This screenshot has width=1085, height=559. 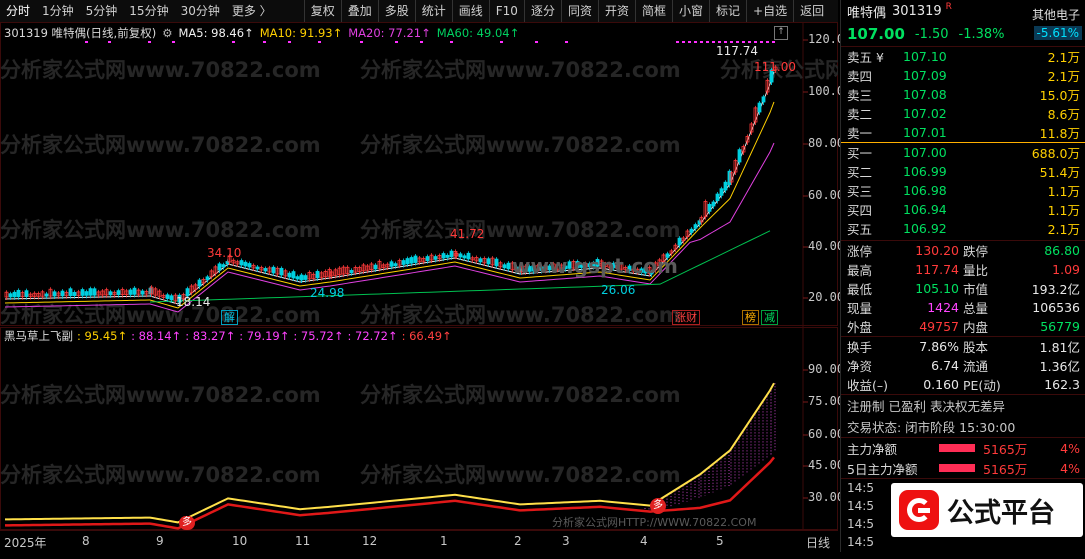 I want to click on order-level: 买五 106.92 2.1万, so click(x=963, y=228).